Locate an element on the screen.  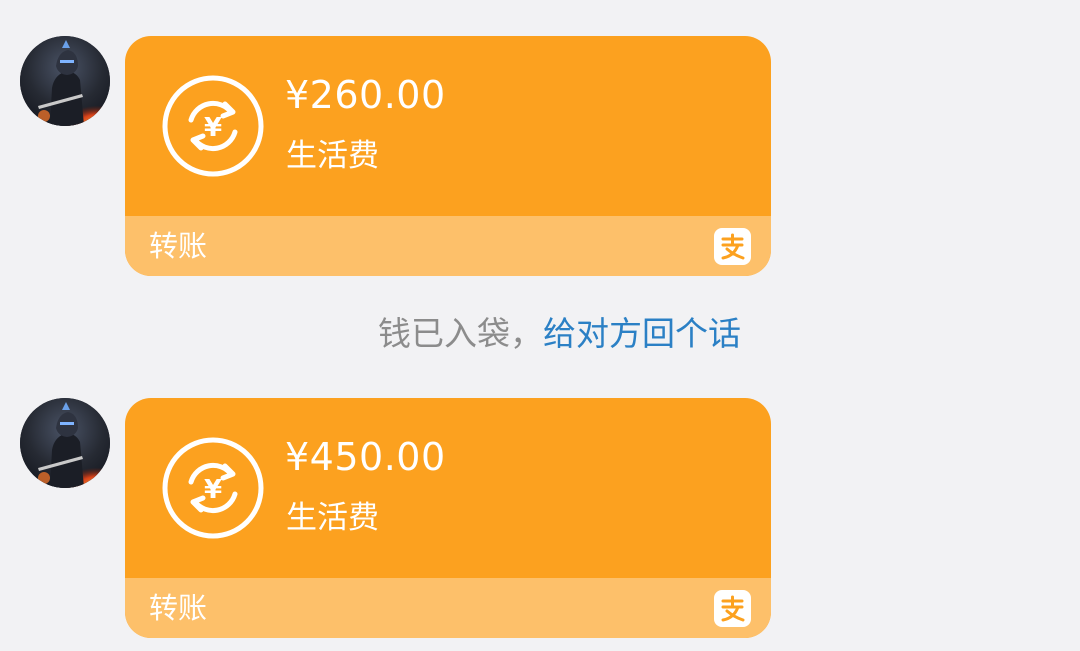
transfer-amount: ¥260.00 is located at coordinates (365, 95).